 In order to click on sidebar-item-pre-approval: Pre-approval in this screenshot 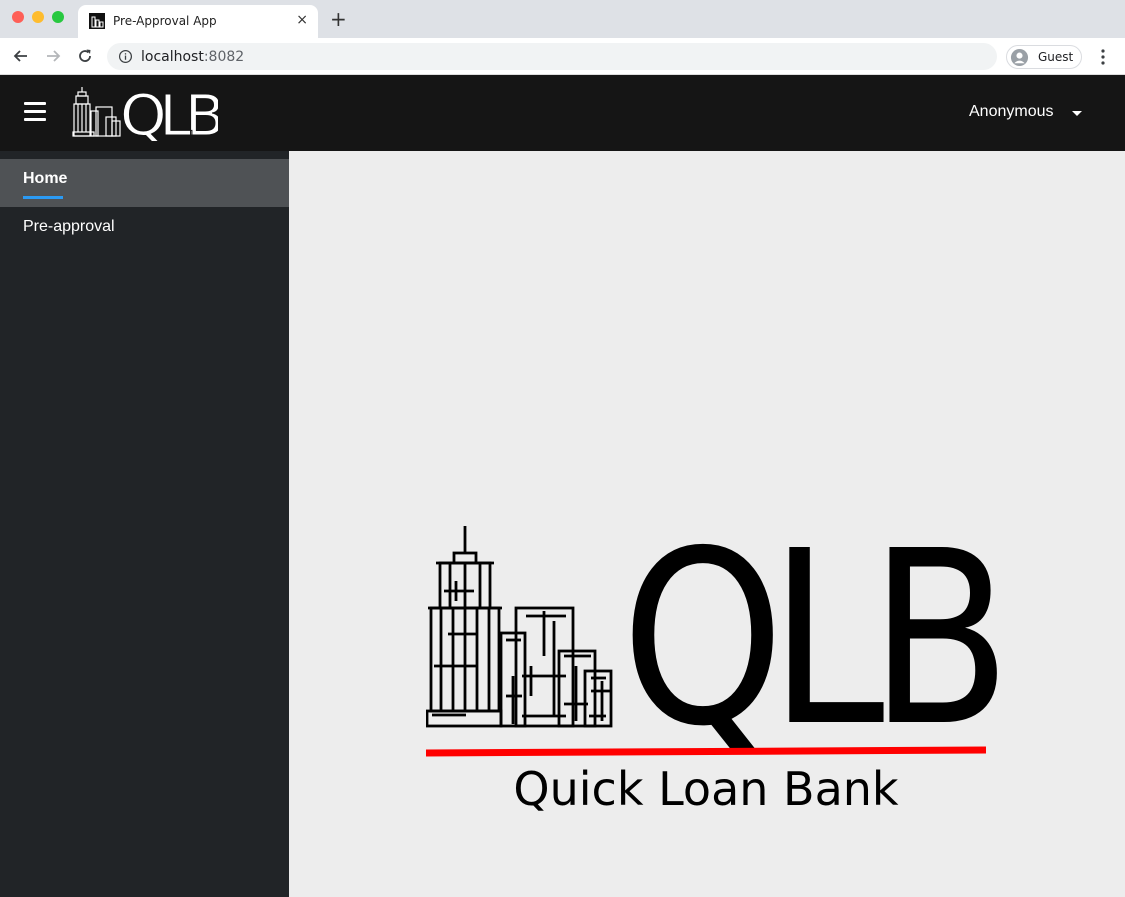, I will do `click(144, 231)`.